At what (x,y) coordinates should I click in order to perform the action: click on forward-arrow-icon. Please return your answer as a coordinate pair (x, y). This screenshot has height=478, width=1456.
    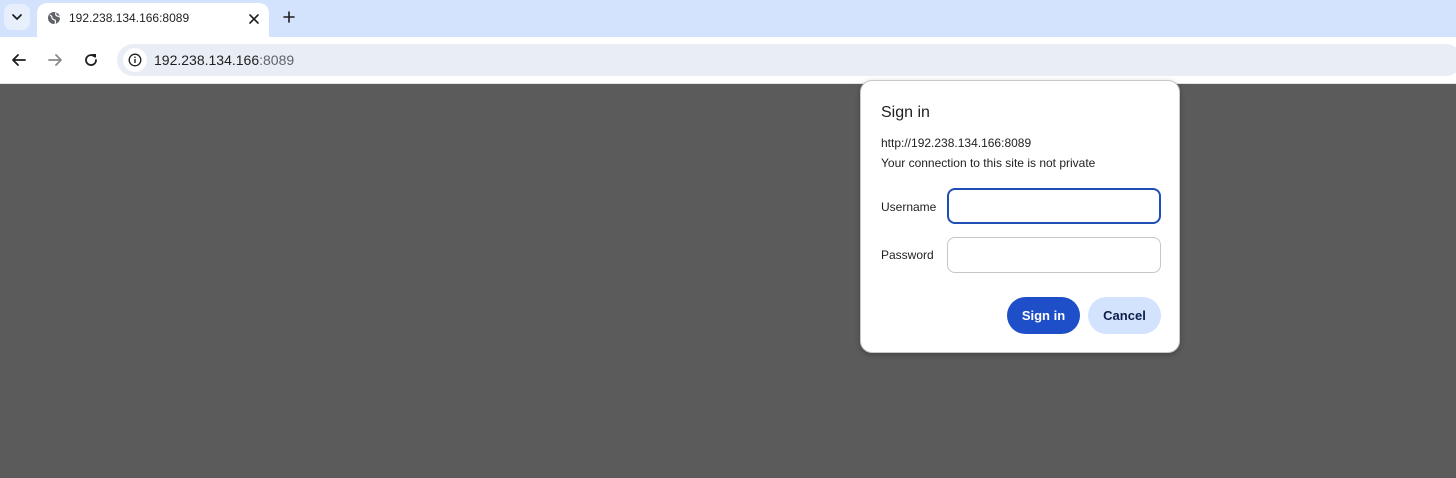
    Looking at the image, I should click on (55, 60).